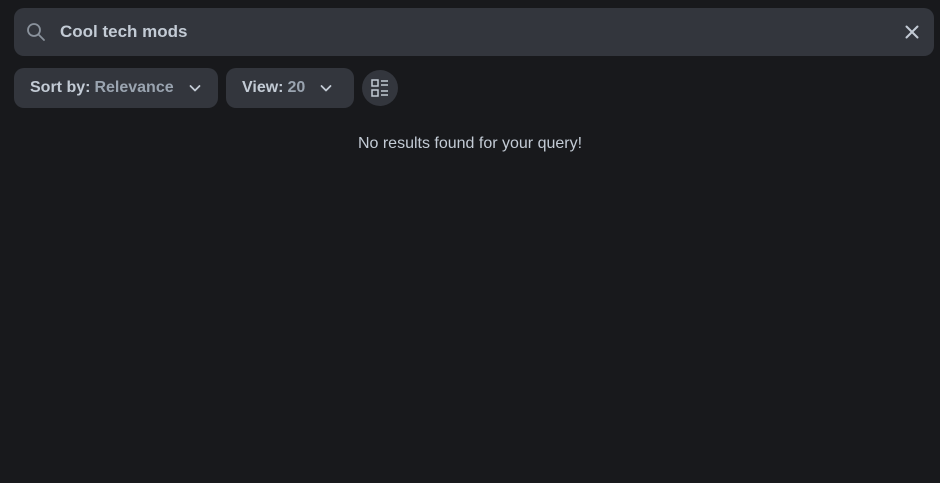  What do you see at coordinates (263, 87) in the screenshot?
I see `view-label: View:` at bounding box center [263, 87].